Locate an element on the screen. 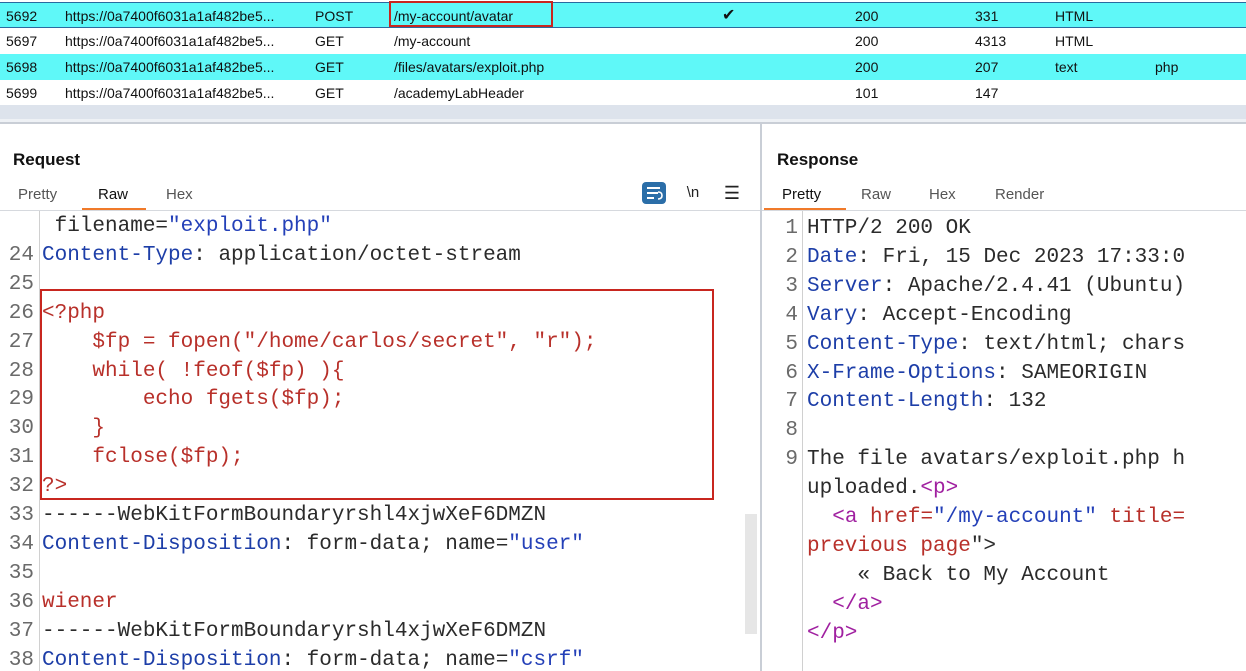 The image size is (1246, 671). code-line: The file avatars/exploit.php h is located at coordinates (996, 459).